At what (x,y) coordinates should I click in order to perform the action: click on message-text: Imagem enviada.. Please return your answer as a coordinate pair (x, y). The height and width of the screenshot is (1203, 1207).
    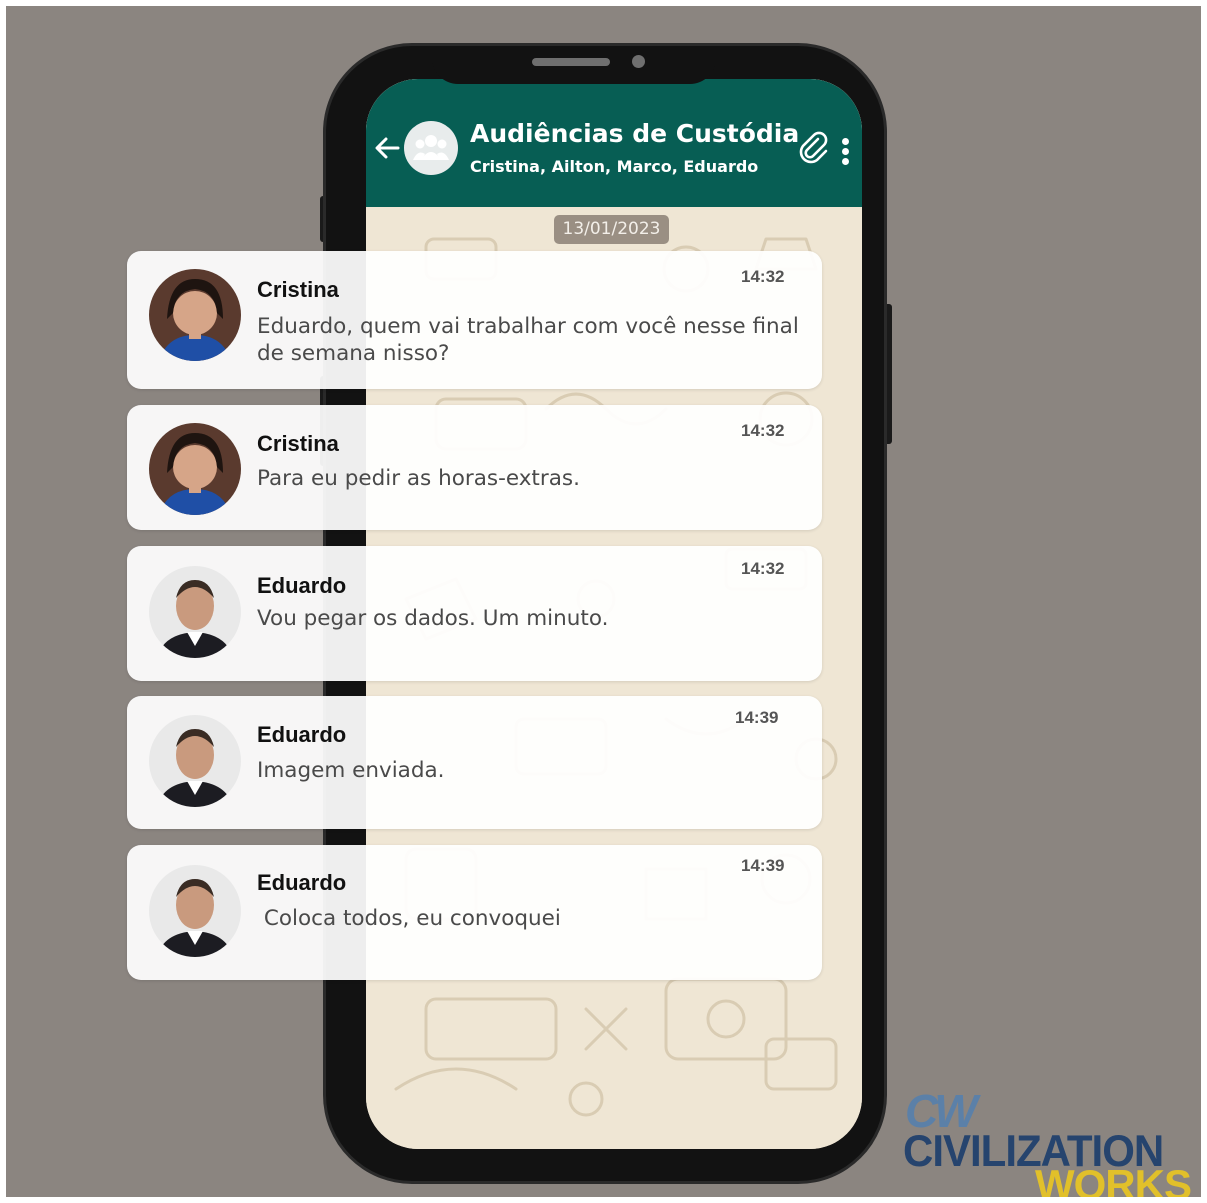
    Looking at the image, I should click on (351, 770).